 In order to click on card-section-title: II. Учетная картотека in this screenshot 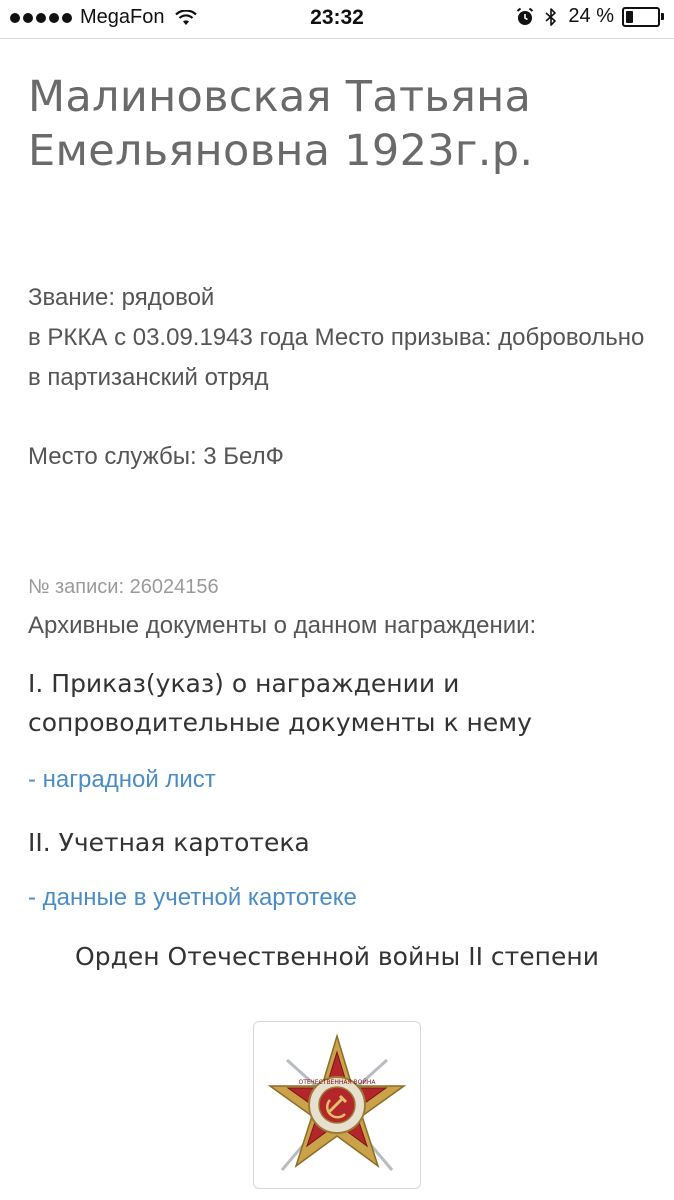, I will do `click(169, 842)`.